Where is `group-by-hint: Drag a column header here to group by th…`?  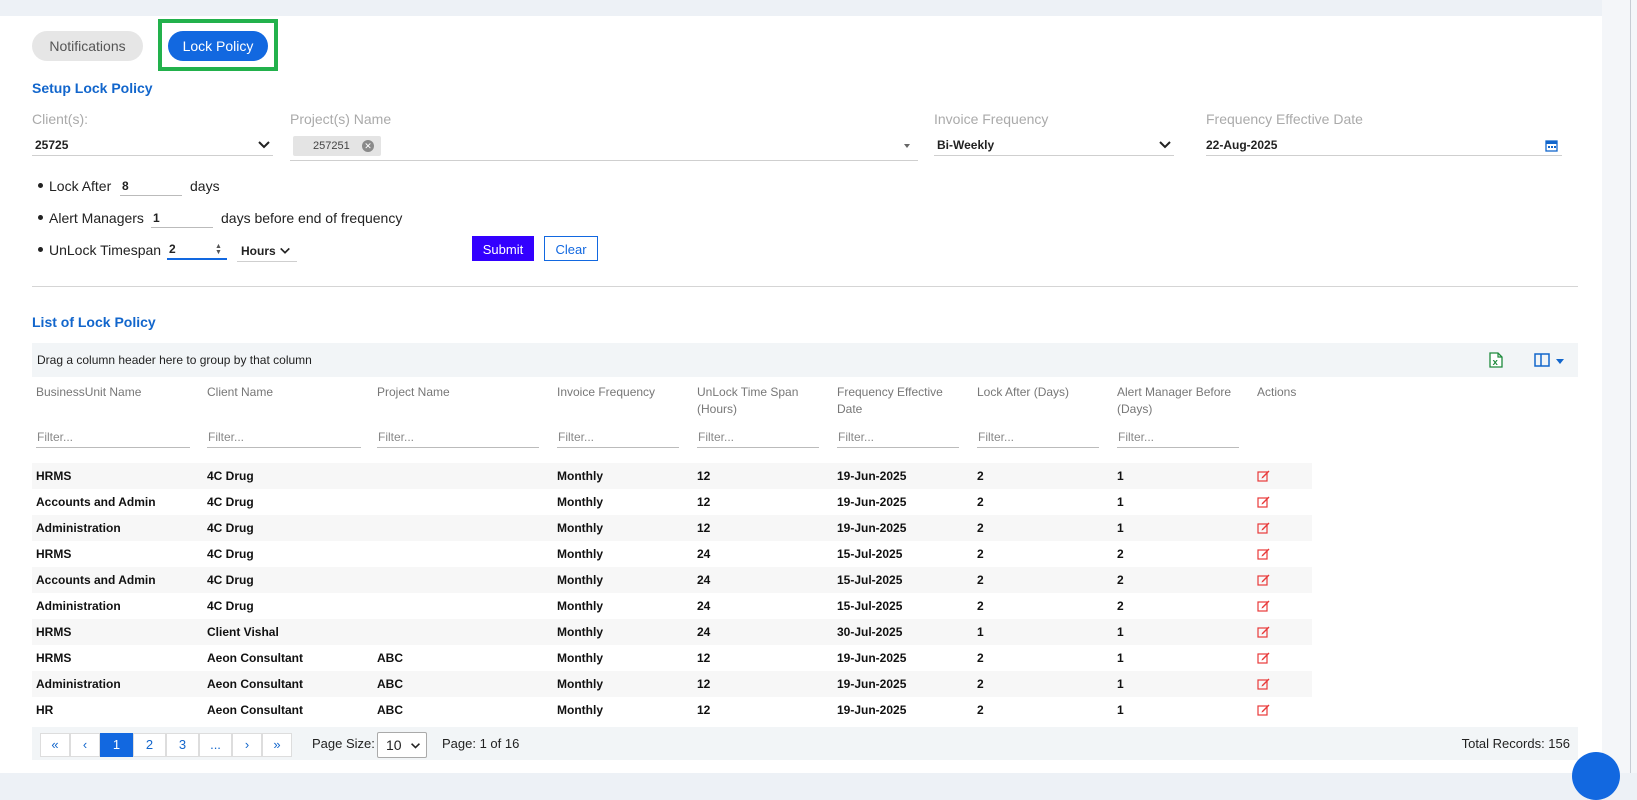
group-by-hint: Drag a column header here to group by th… is located at coordinates (174, 360).